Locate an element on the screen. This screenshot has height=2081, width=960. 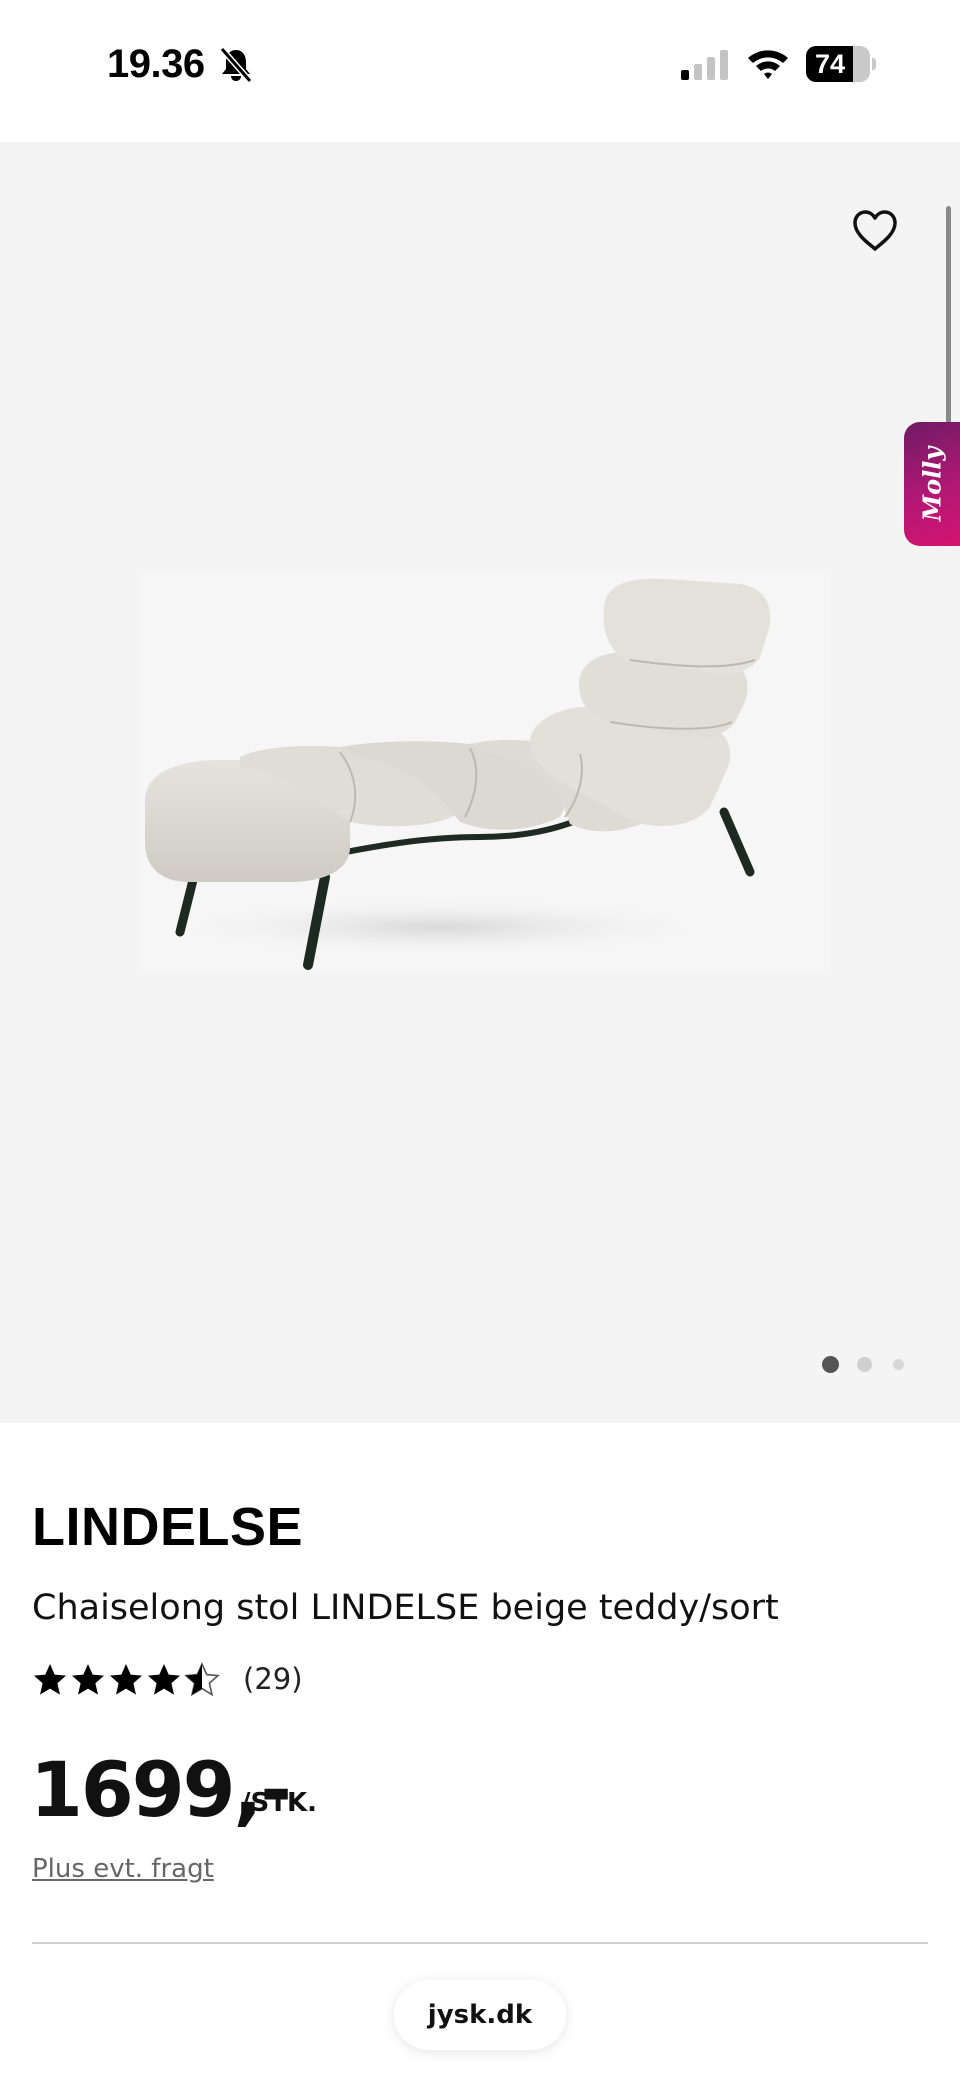
divider is located at coordinates (480, 1943).